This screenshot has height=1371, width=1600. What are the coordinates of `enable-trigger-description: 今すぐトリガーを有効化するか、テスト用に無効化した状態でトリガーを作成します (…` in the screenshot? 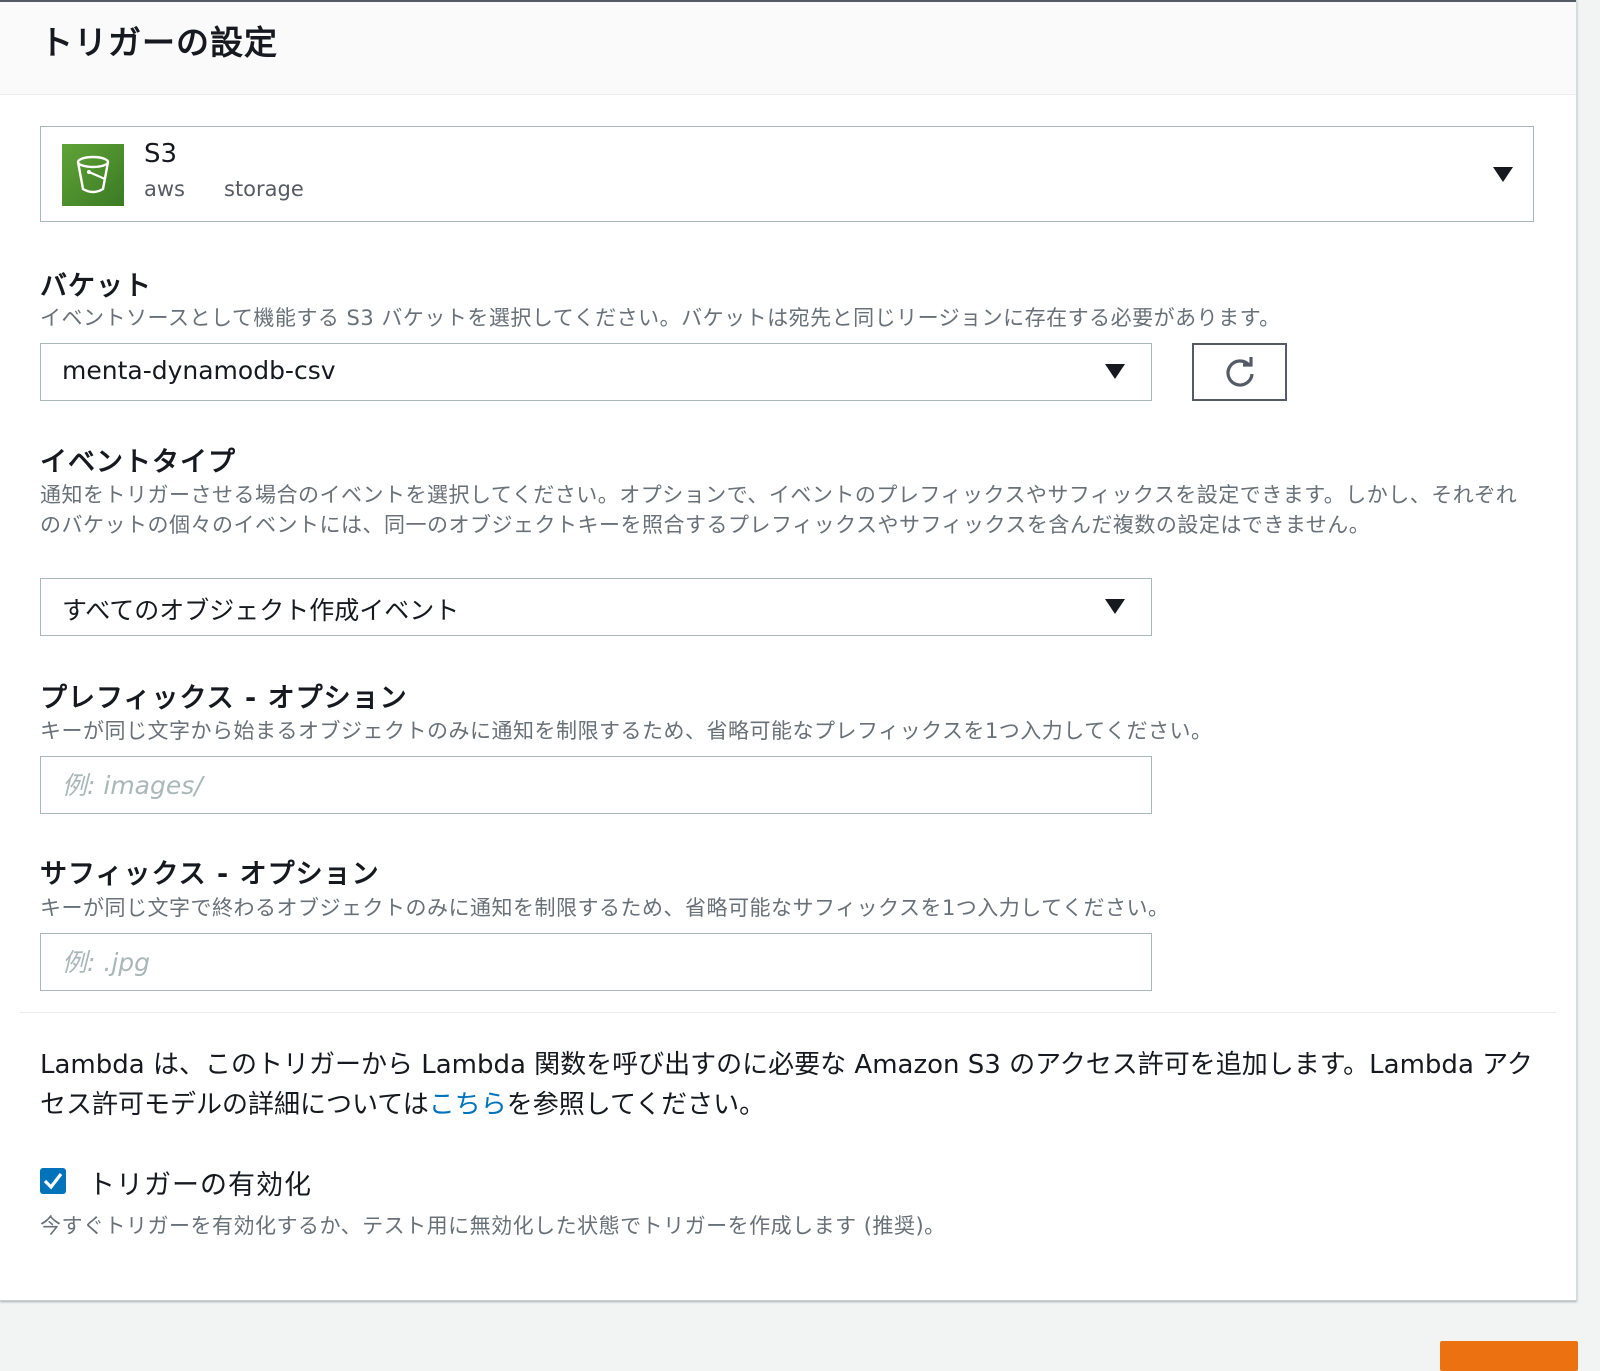 It's located at (493, 1226).